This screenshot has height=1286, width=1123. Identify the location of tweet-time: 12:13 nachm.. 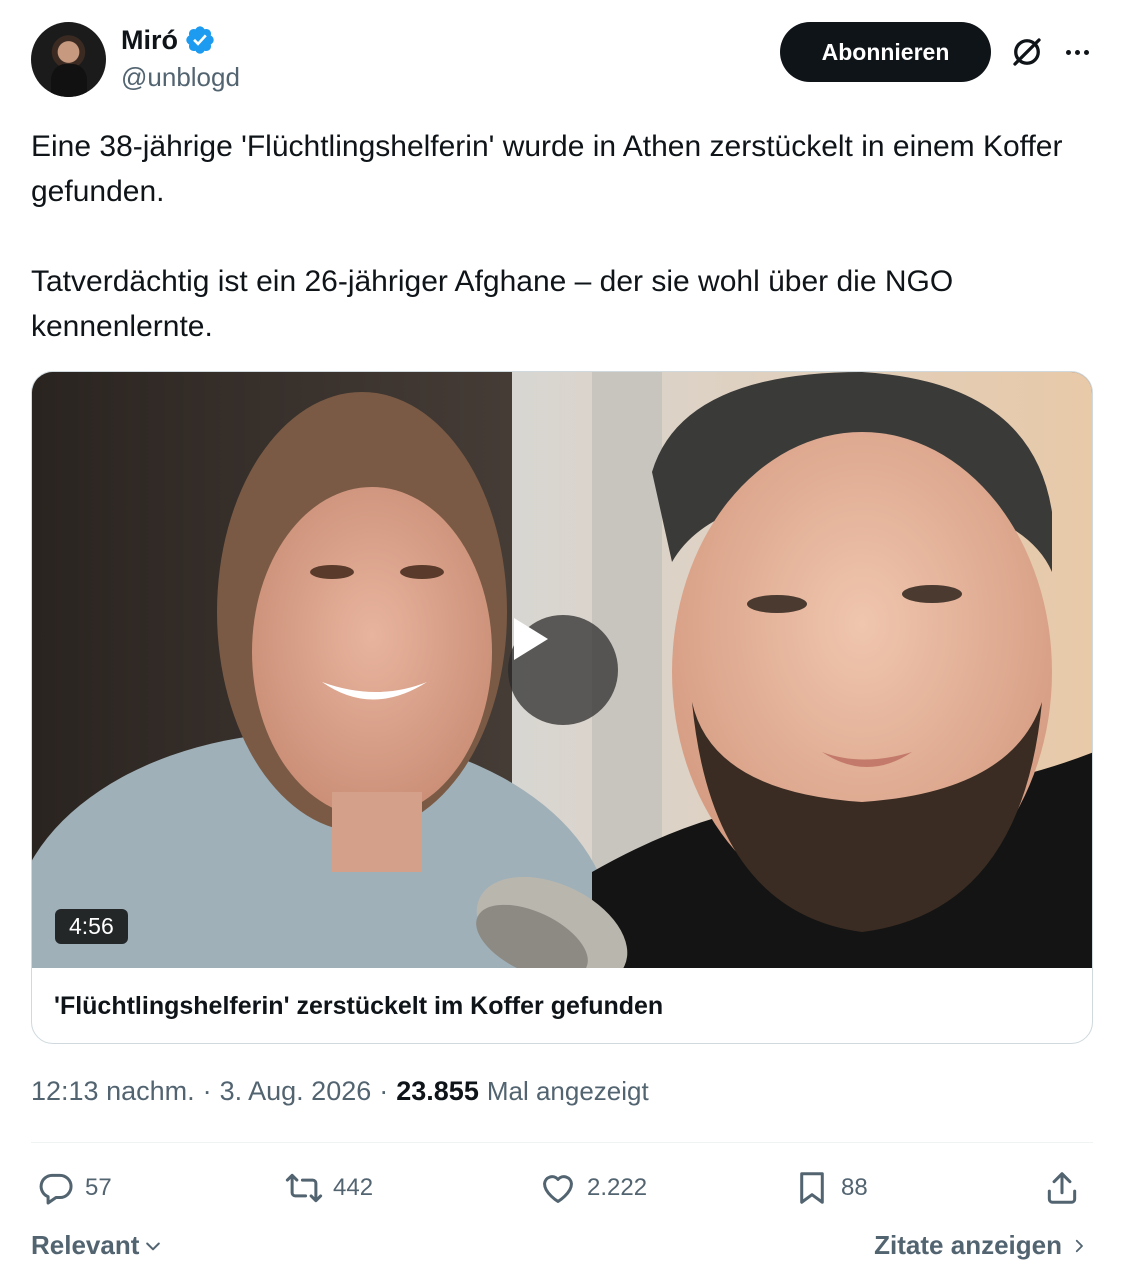
(113, 1091).